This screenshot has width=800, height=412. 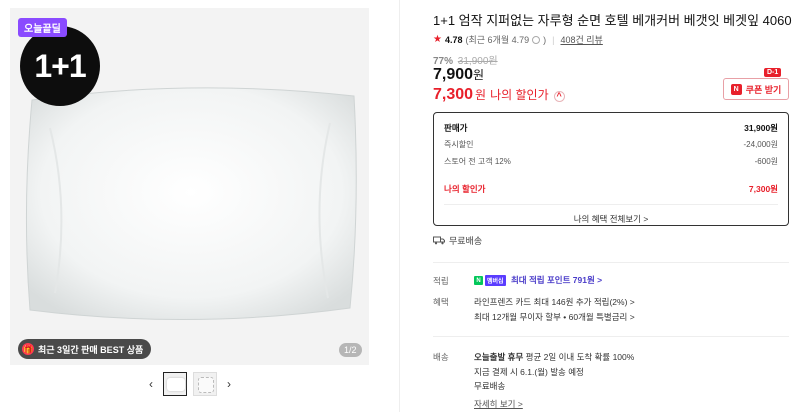 What do you see at coordinates (612, 20) in the screenshot?
I see `product-title: 1+1 엄작 지퍼없는 자루형 순면 호텔 베개커버 베갯잇 베겟잎 4060` at bounding box center [612, 20].